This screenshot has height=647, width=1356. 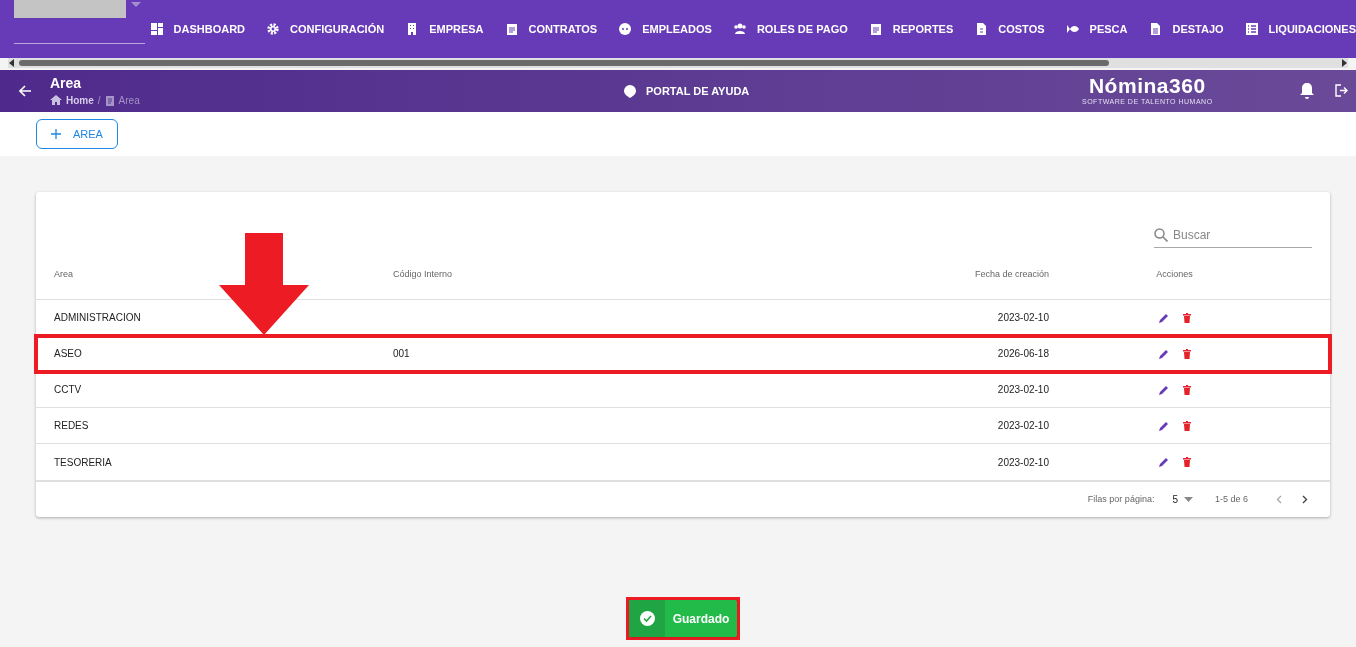 I want to click on plus-icon, so click(x=56, y=134).